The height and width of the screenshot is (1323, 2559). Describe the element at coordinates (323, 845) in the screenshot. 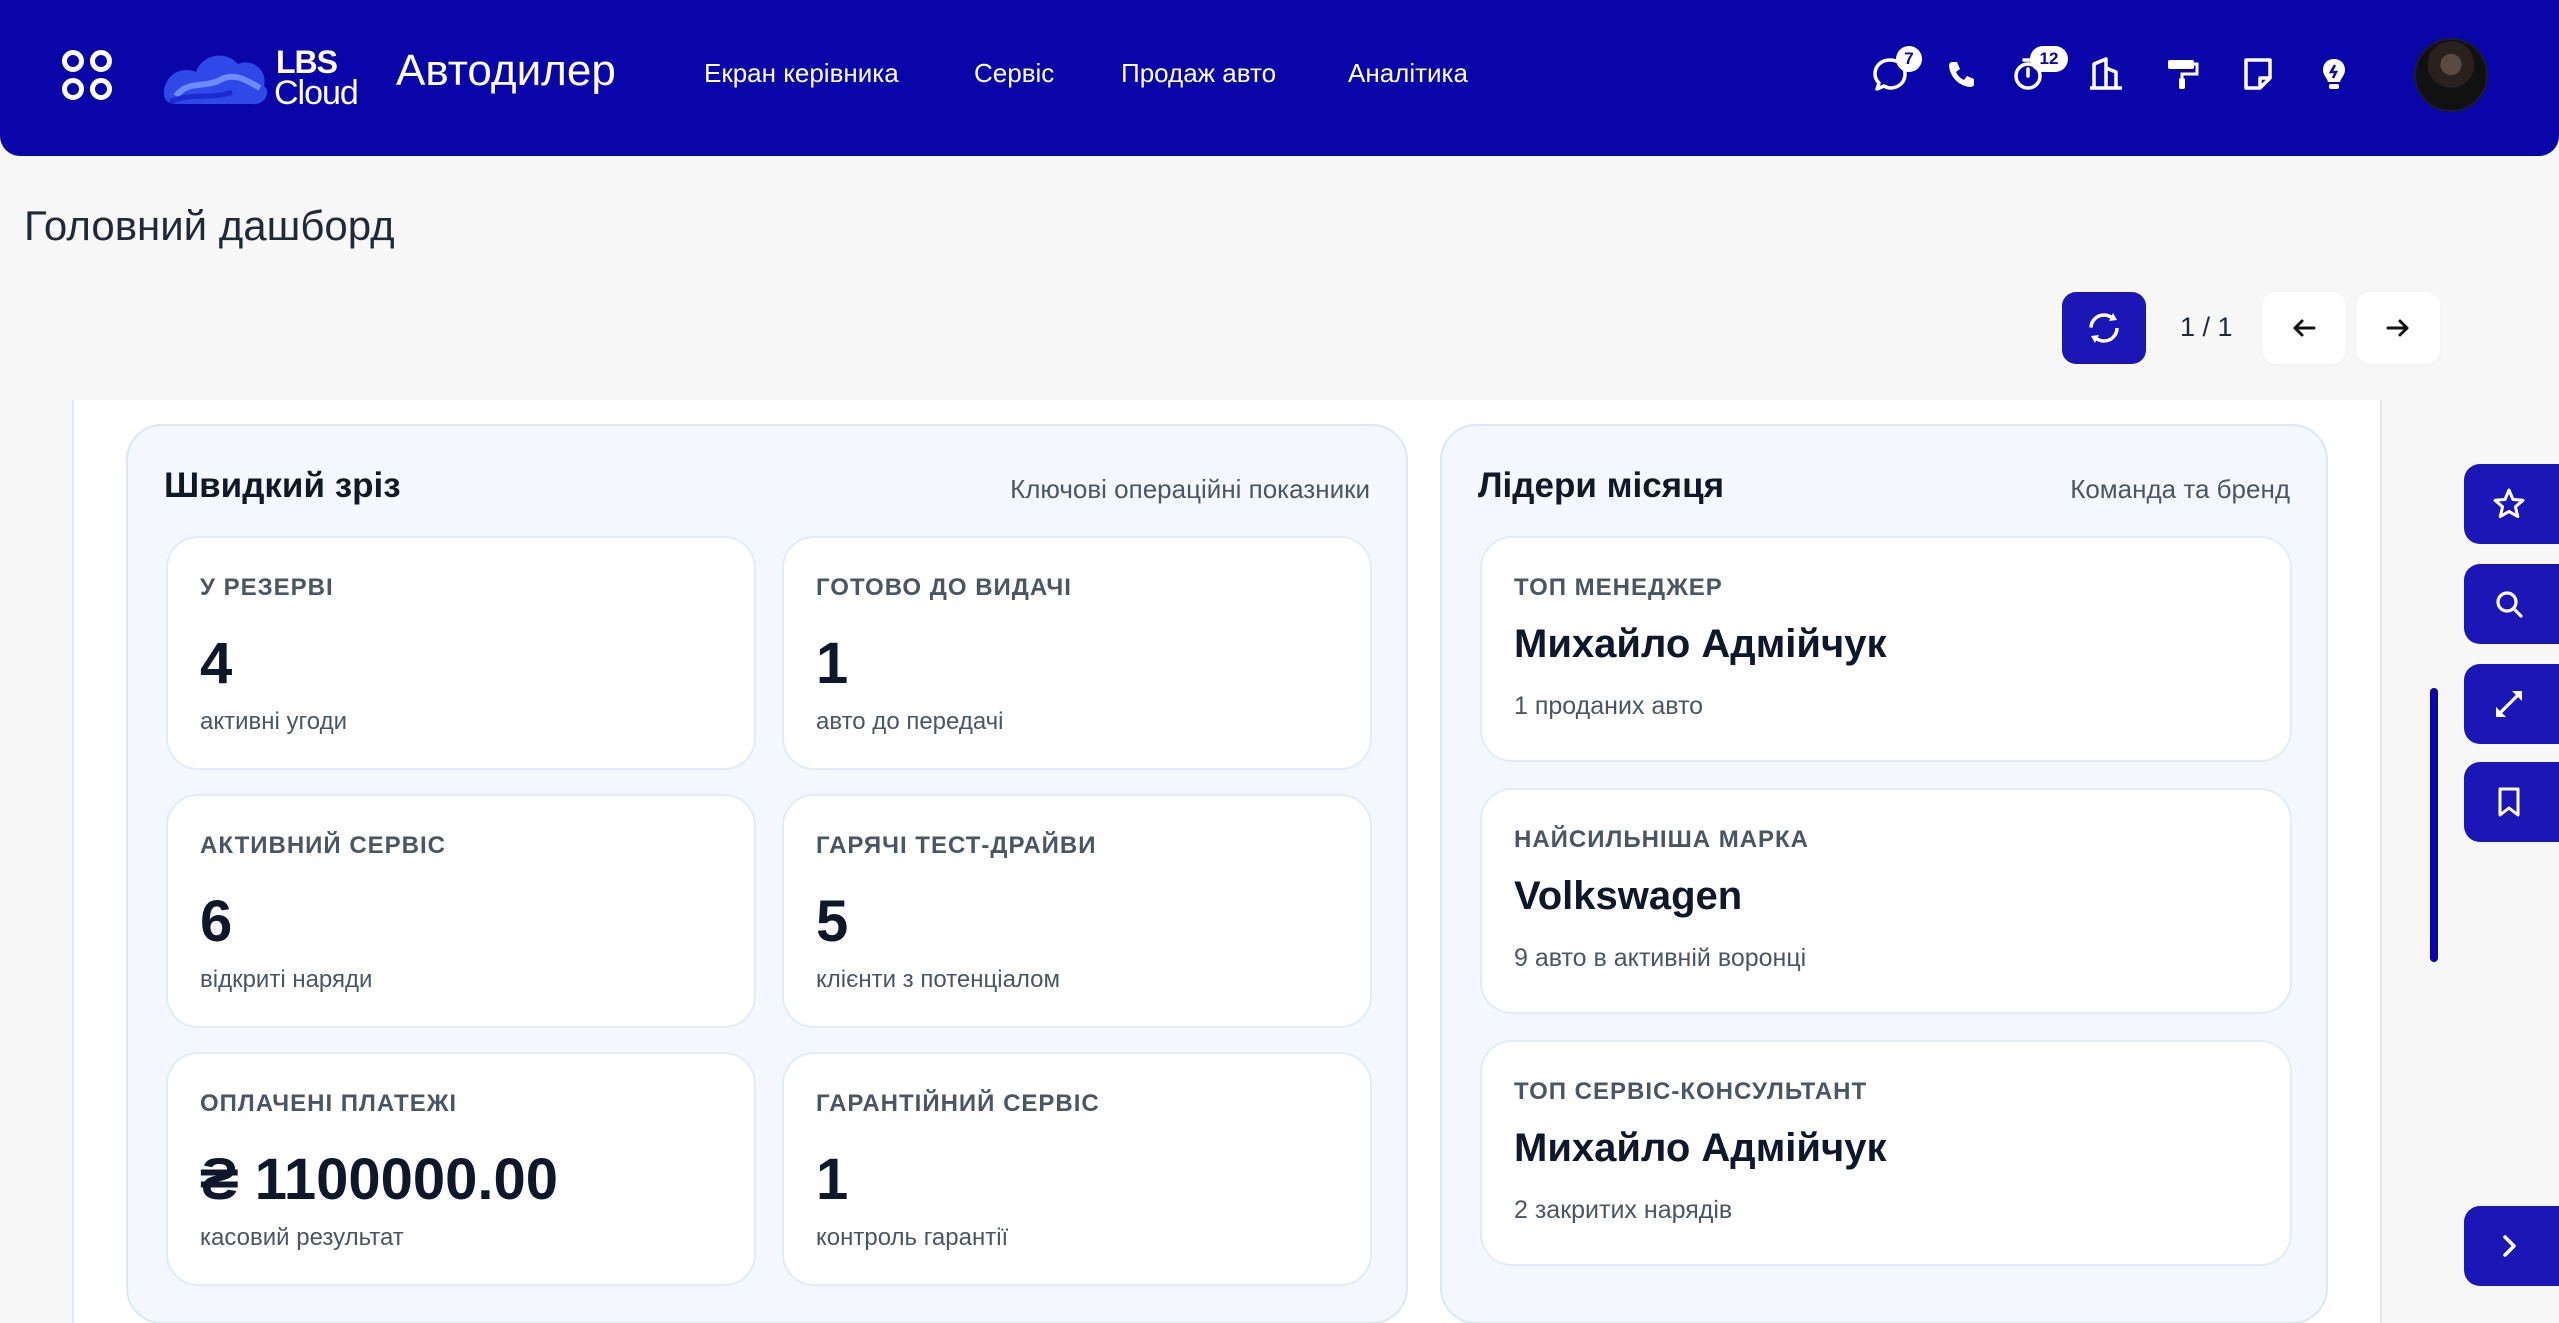

I see `metric-label: АКТИВНИЙ СЕРВІС` at that location.